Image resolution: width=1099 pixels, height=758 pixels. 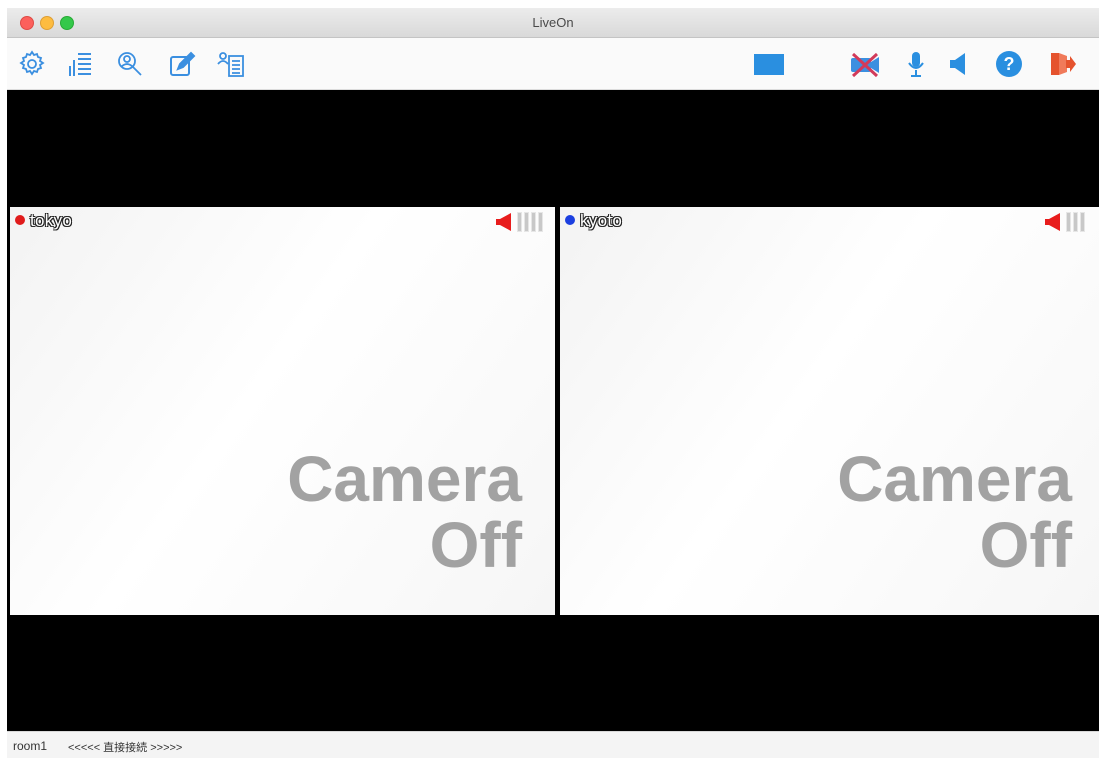 I want to click on exit-icon, so click(x=1063, y=64).